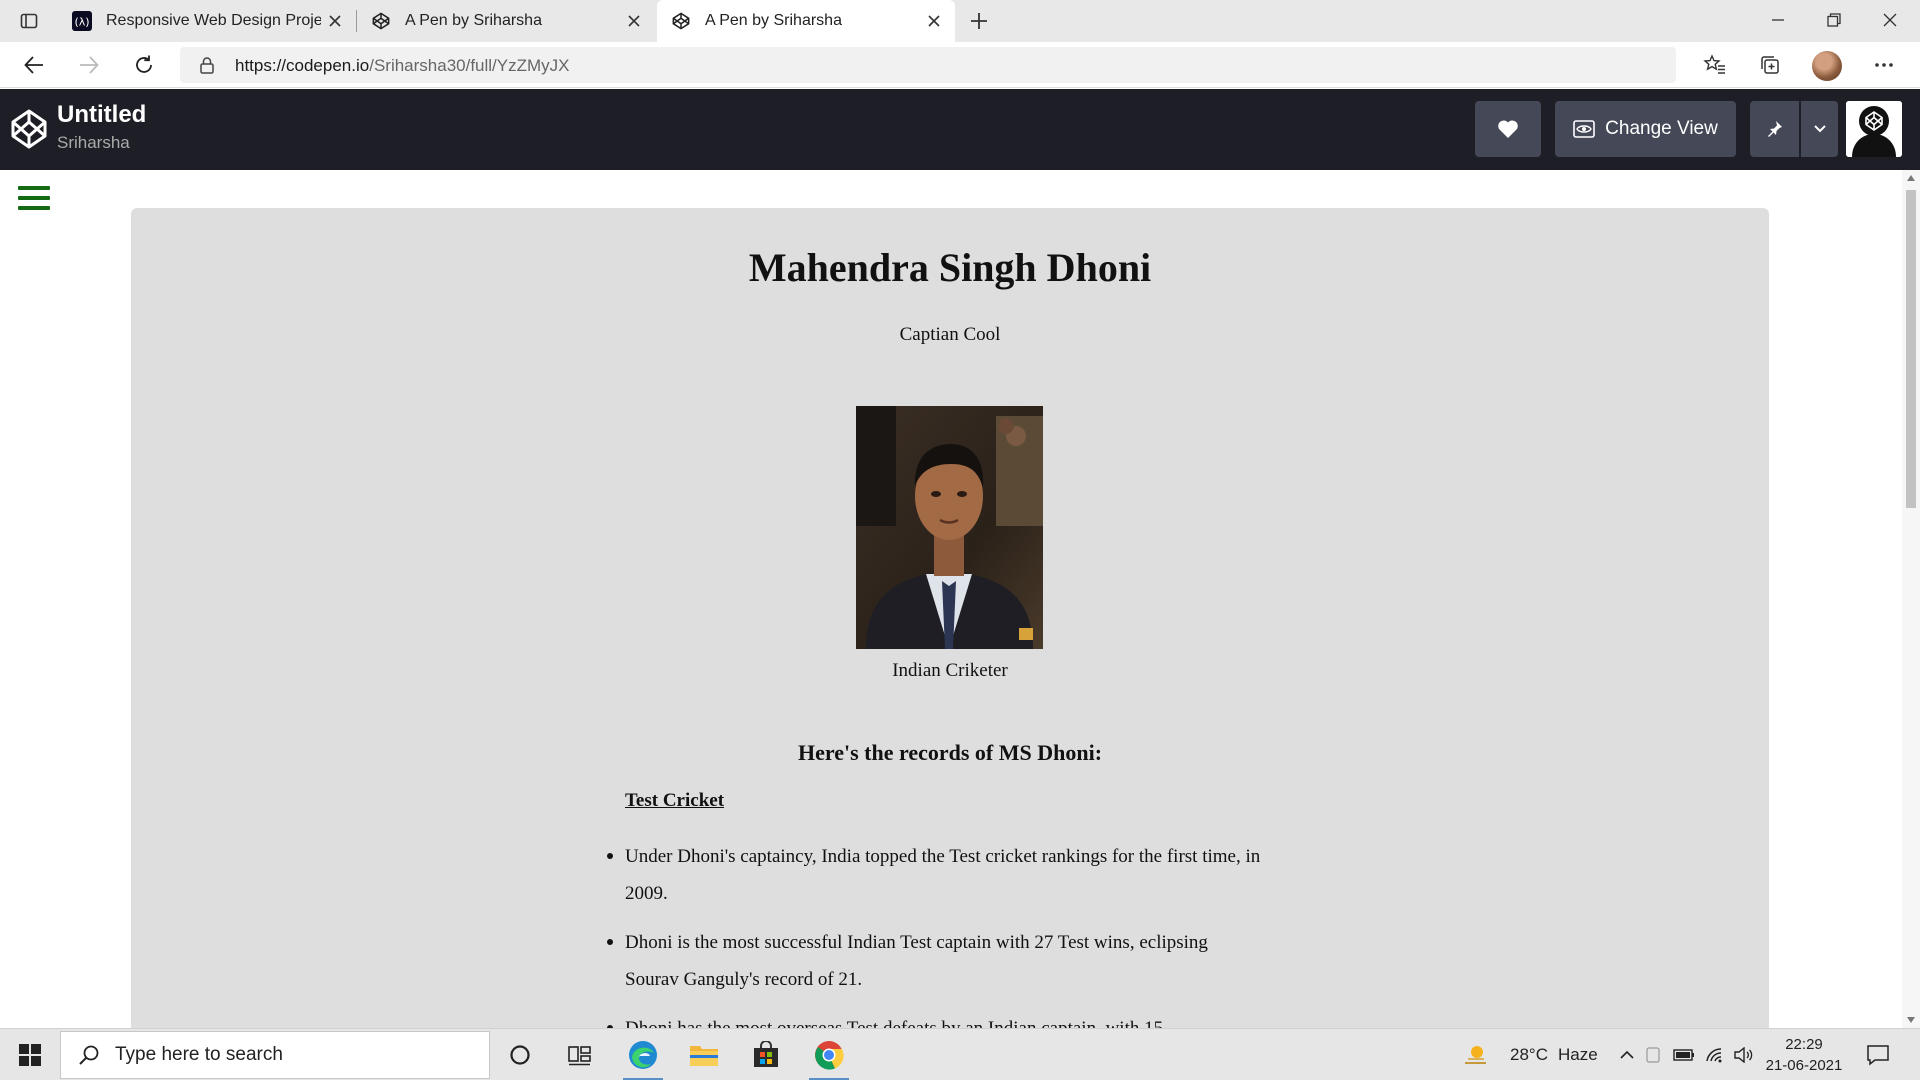  Describe the element at coordinates (1476, 1054) in the screenshot. I see `weather-icon` at that location.